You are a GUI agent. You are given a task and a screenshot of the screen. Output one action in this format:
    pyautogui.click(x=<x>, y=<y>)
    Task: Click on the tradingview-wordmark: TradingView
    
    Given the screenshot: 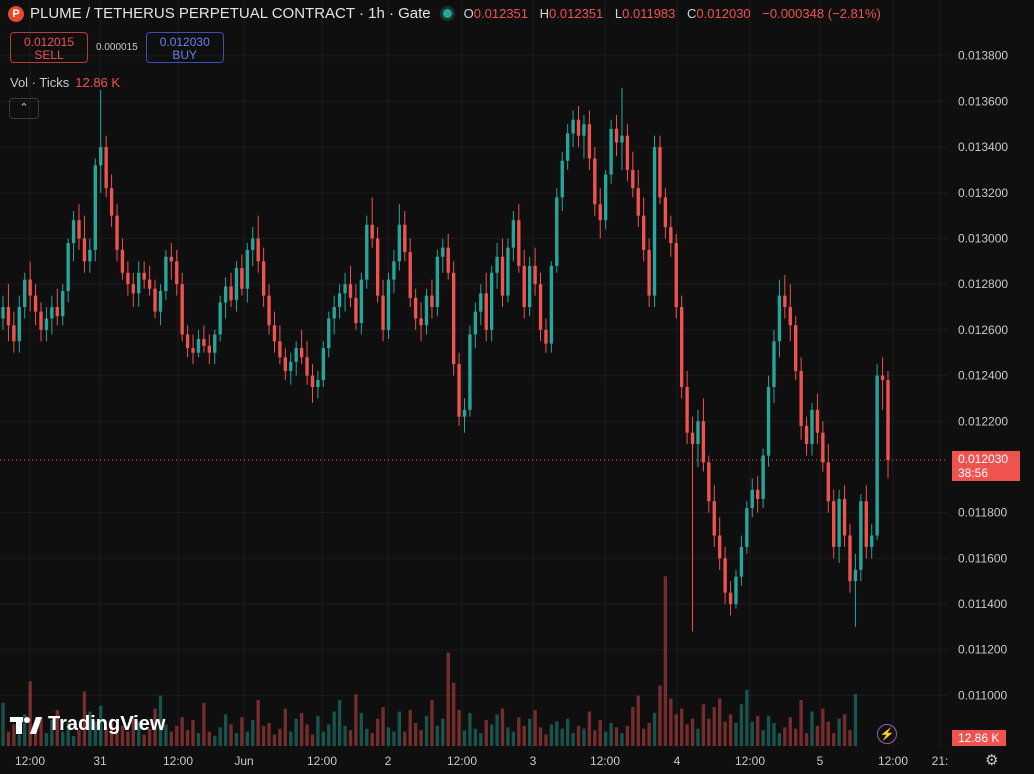 What is the action you would take?
    pyautogui.click(x=107, y=724)
    